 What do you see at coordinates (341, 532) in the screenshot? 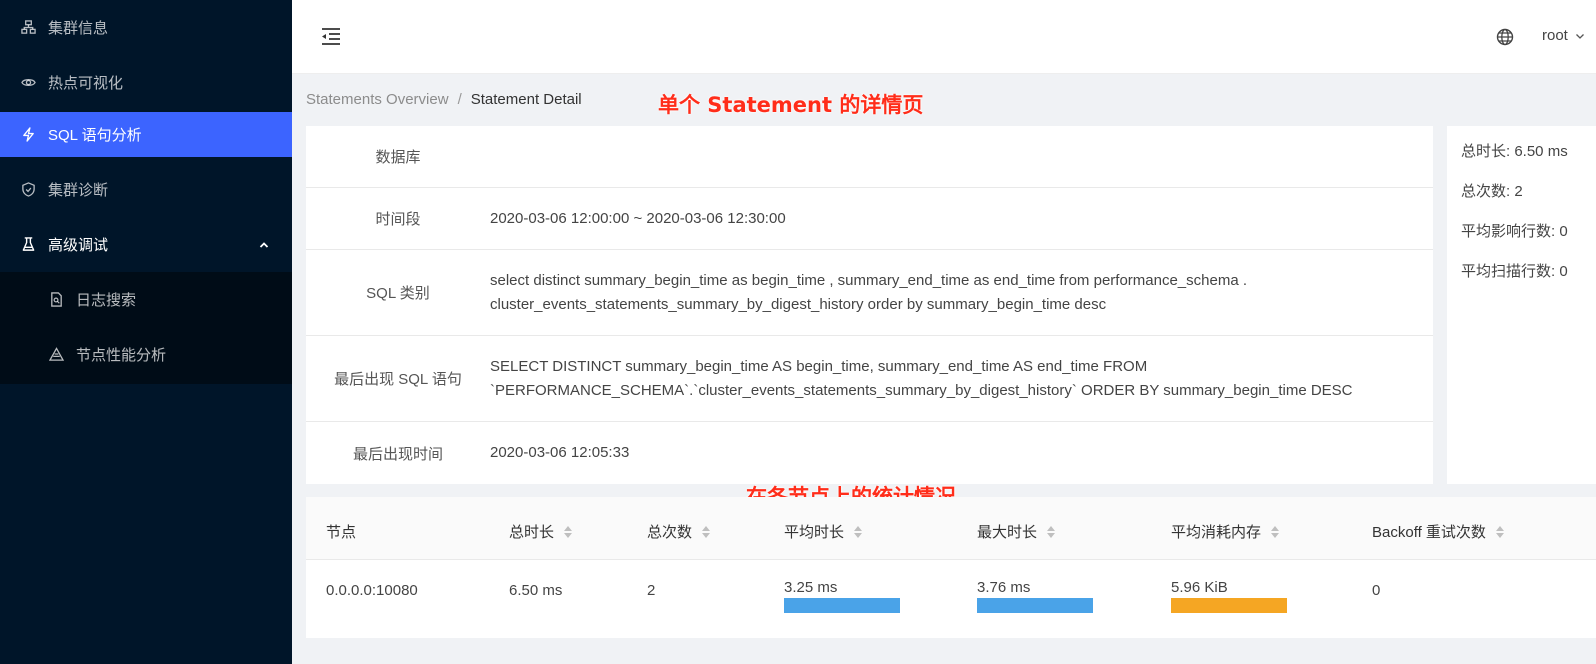
I see `column-header-node: 节点` at bounding box center [341, 532].